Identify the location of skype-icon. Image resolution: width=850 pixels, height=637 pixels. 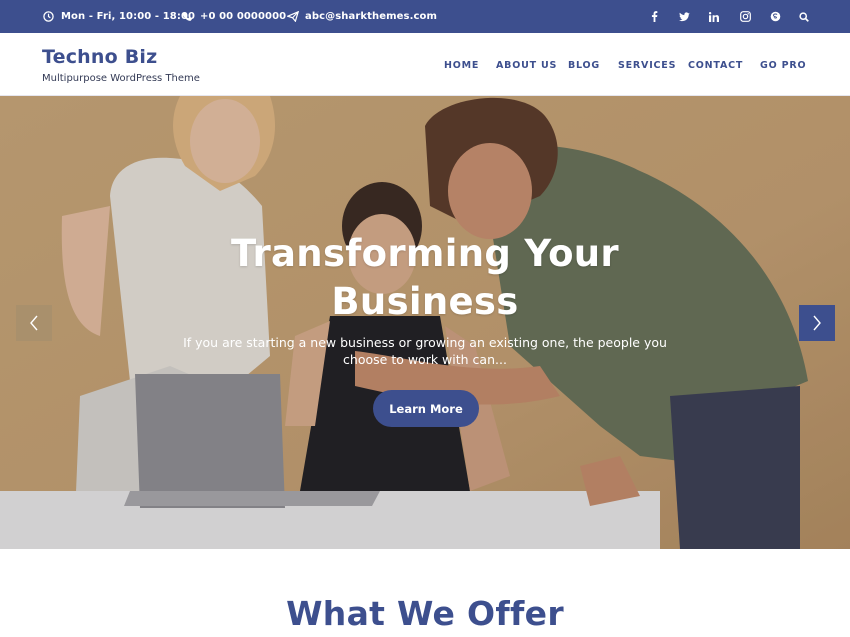
(775, 16).